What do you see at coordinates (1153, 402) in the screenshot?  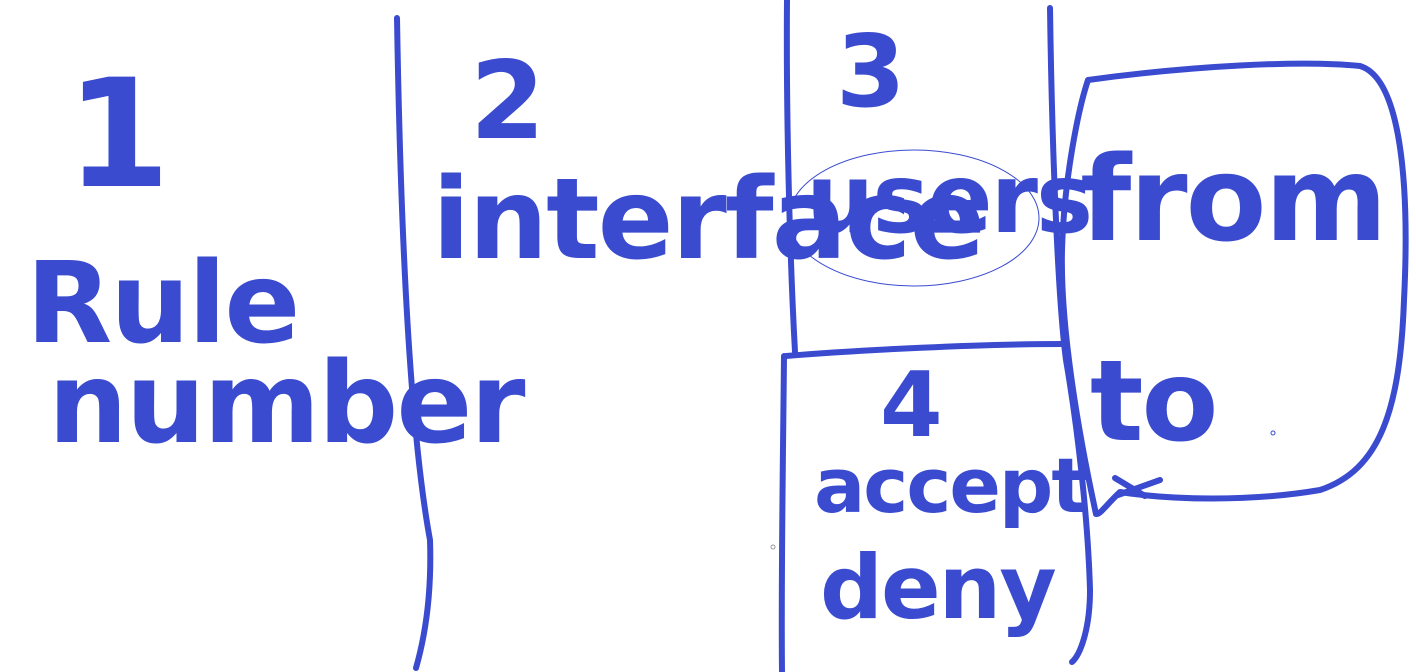 I see `to-label: to` at bounding box center [1153, 402].